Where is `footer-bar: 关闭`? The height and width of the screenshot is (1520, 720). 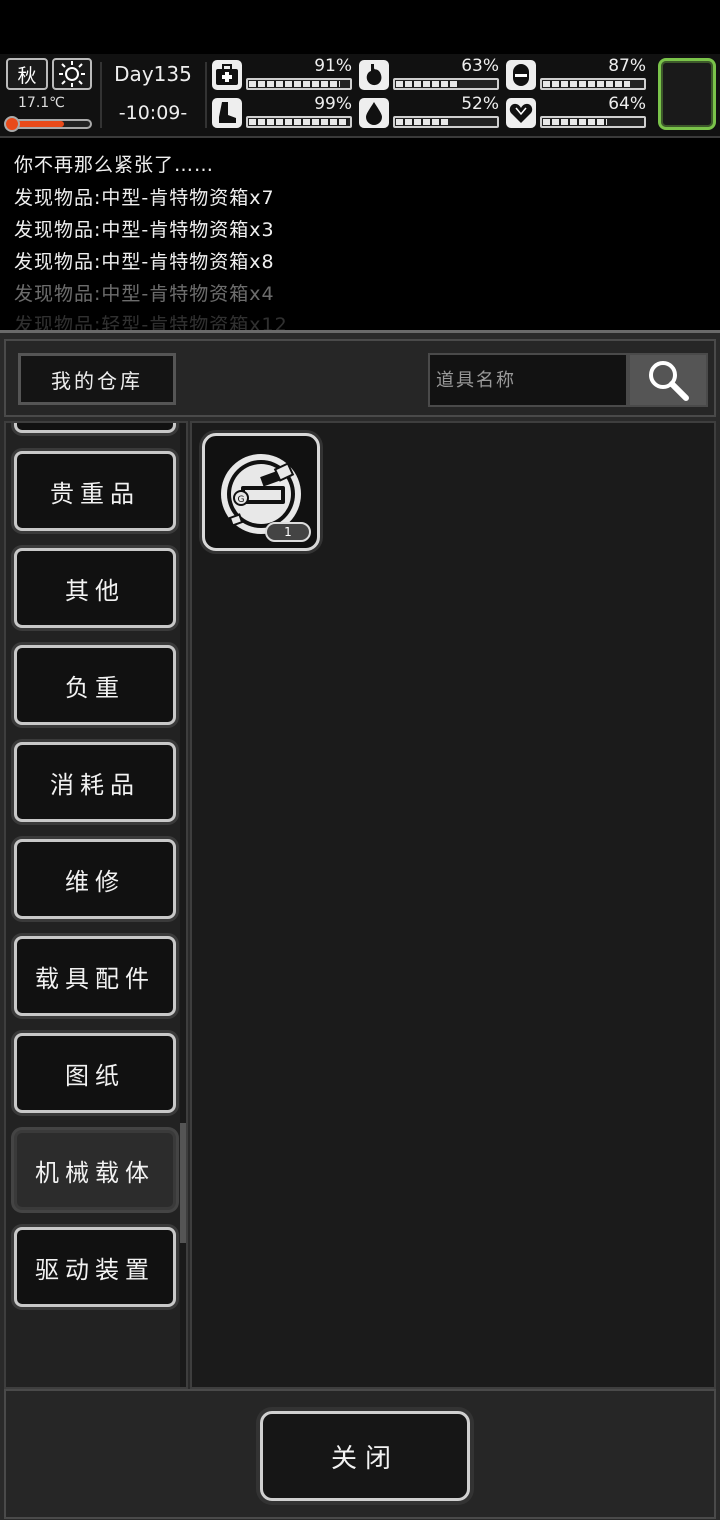
footer-bar: 关闭 is located at coordinates (360, 1454).